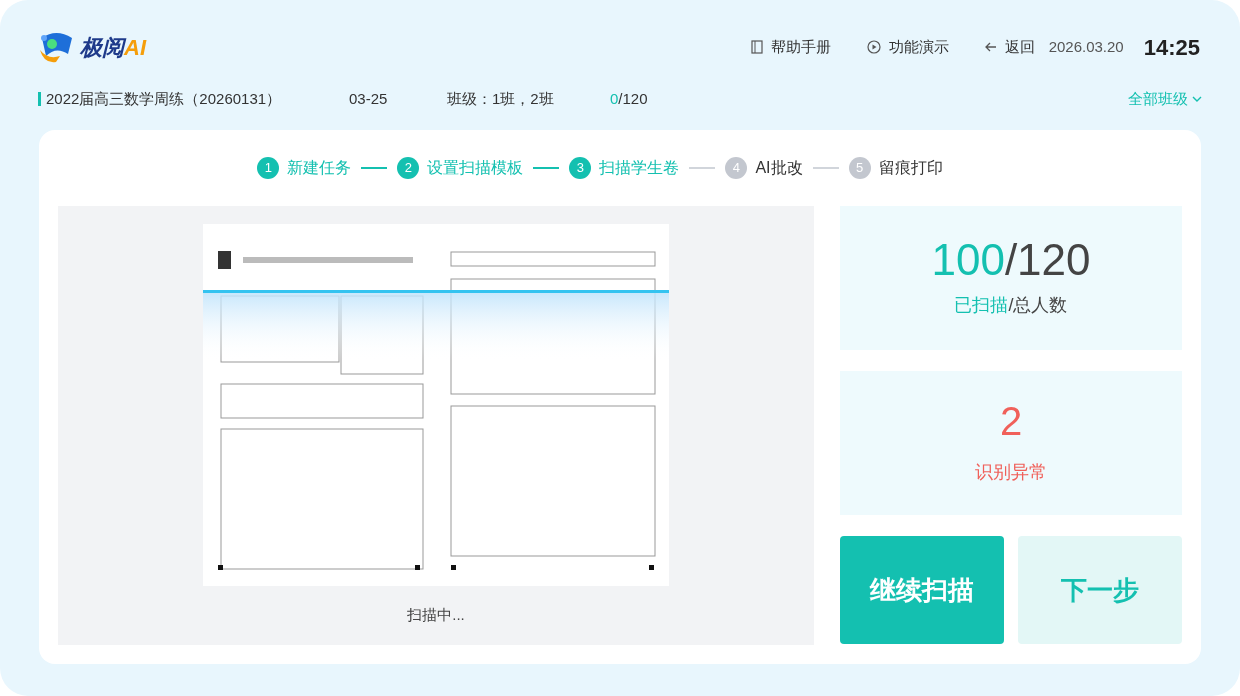  What do you see at coordinates (580, 168) in the screenshot?
I see `step-number: 3` at bounding box center [580, 168].